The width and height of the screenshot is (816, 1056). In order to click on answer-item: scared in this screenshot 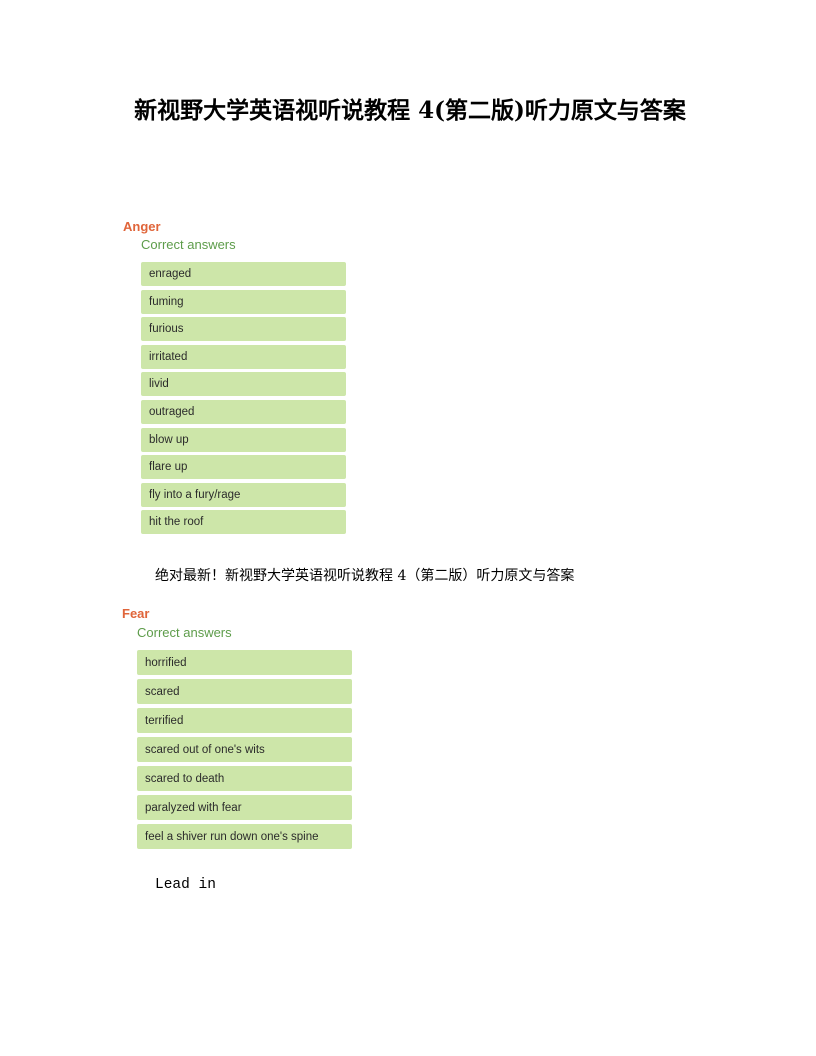, I will do `click(244, 691)`.